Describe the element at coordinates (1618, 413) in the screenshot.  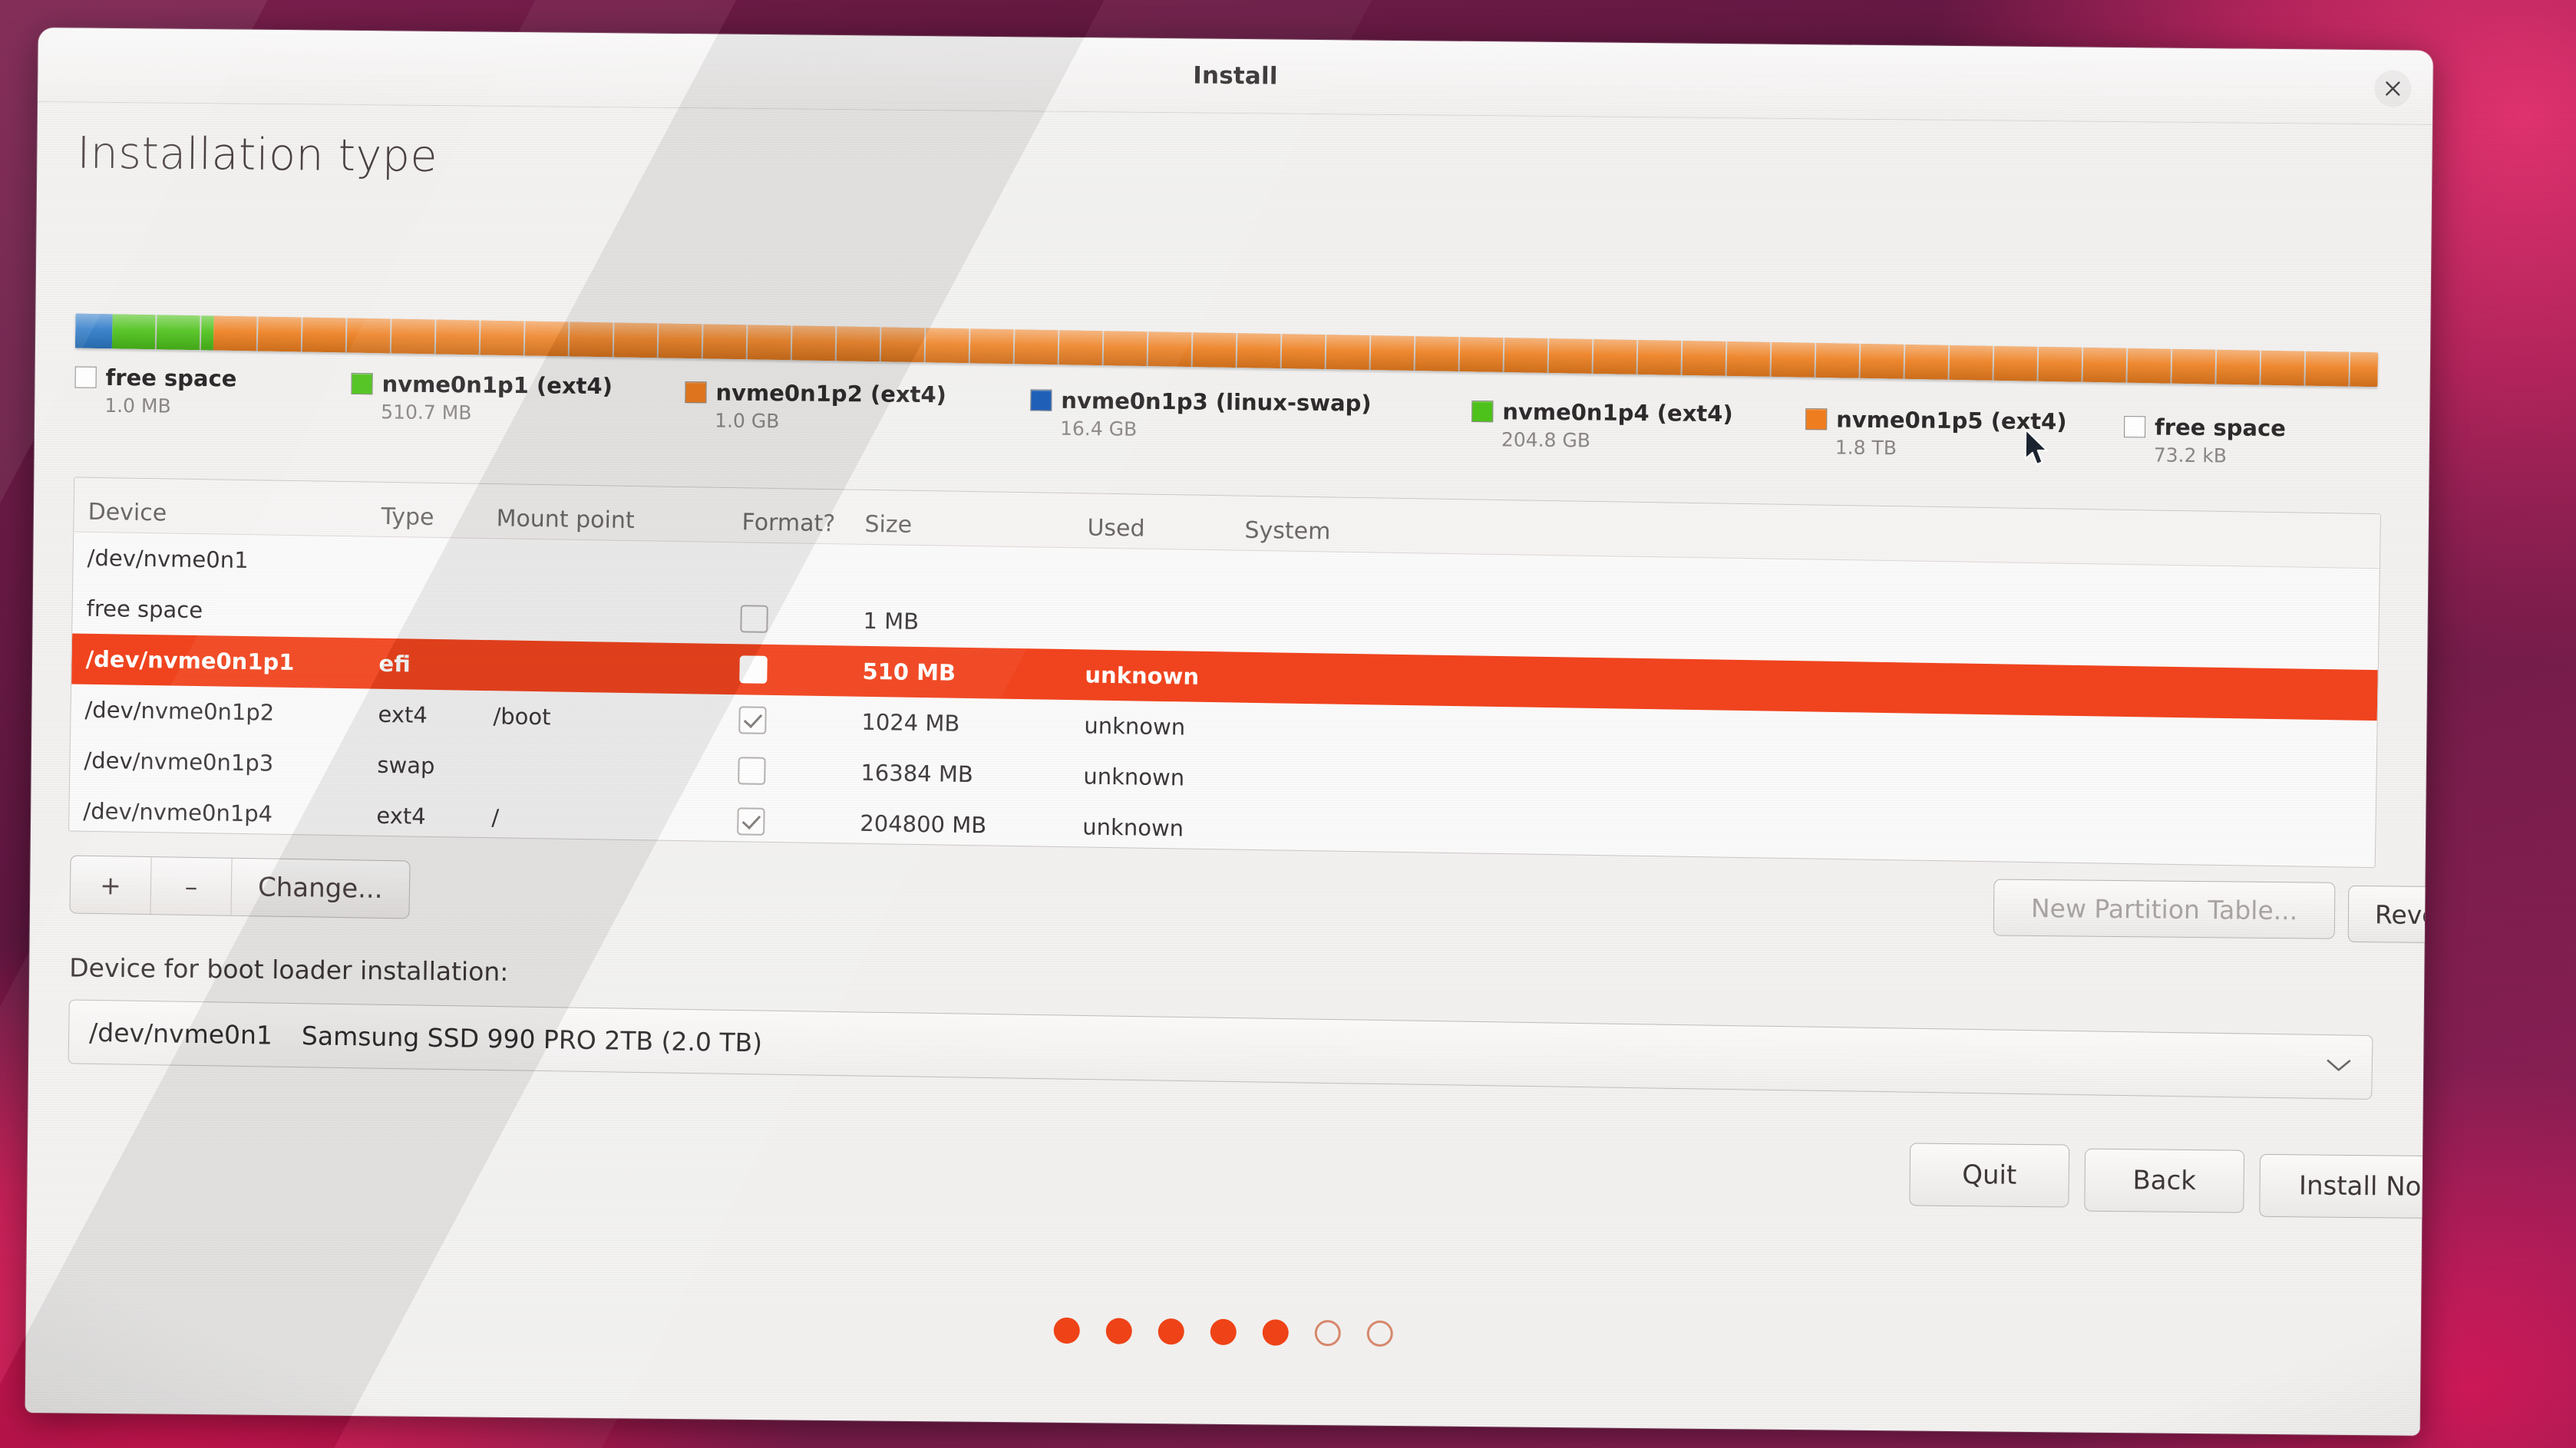
I see `legend-item-label: nvme0n1p4 (ext4)` at that location.